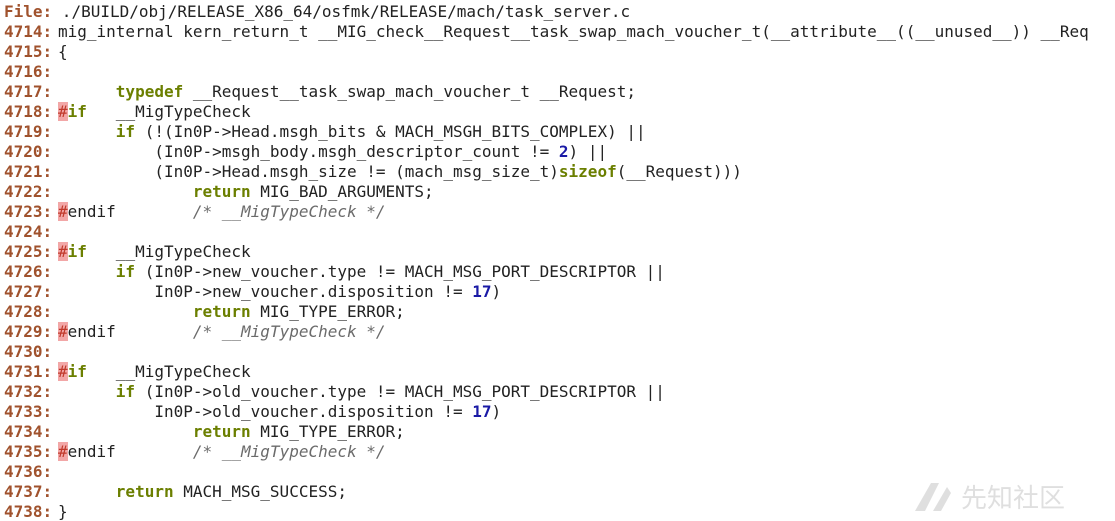 This screenshot has width=1115, height=521. I want to click on line-source: {, so click(63, 52).